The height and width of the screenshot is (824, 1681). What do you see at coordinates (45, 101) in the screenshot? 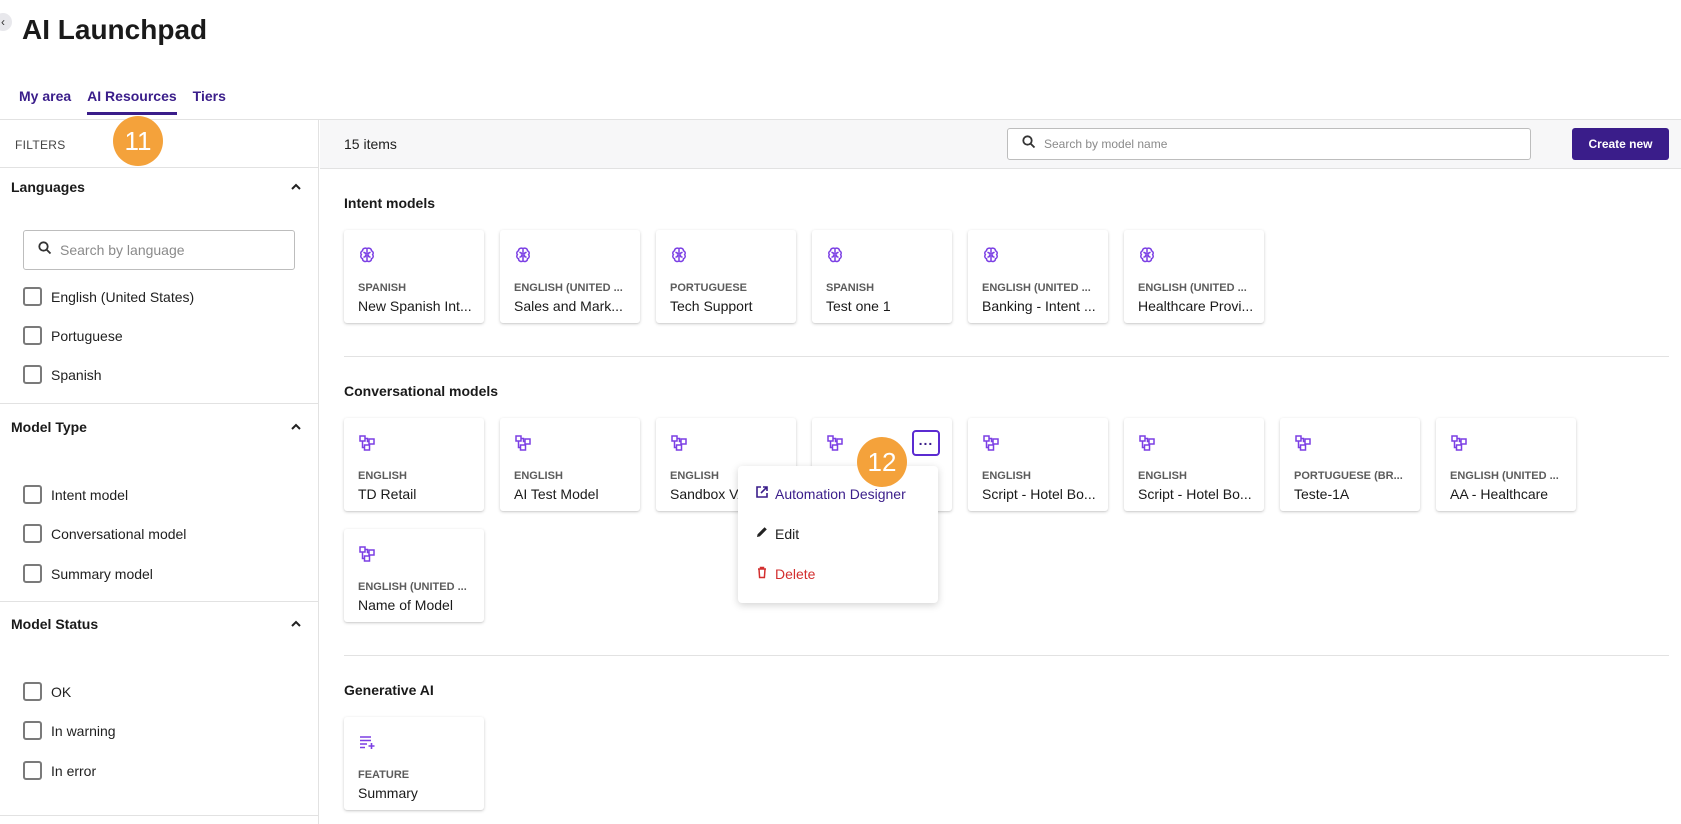
I see `tab-my-area: My area` at bounding box center [45, 101].